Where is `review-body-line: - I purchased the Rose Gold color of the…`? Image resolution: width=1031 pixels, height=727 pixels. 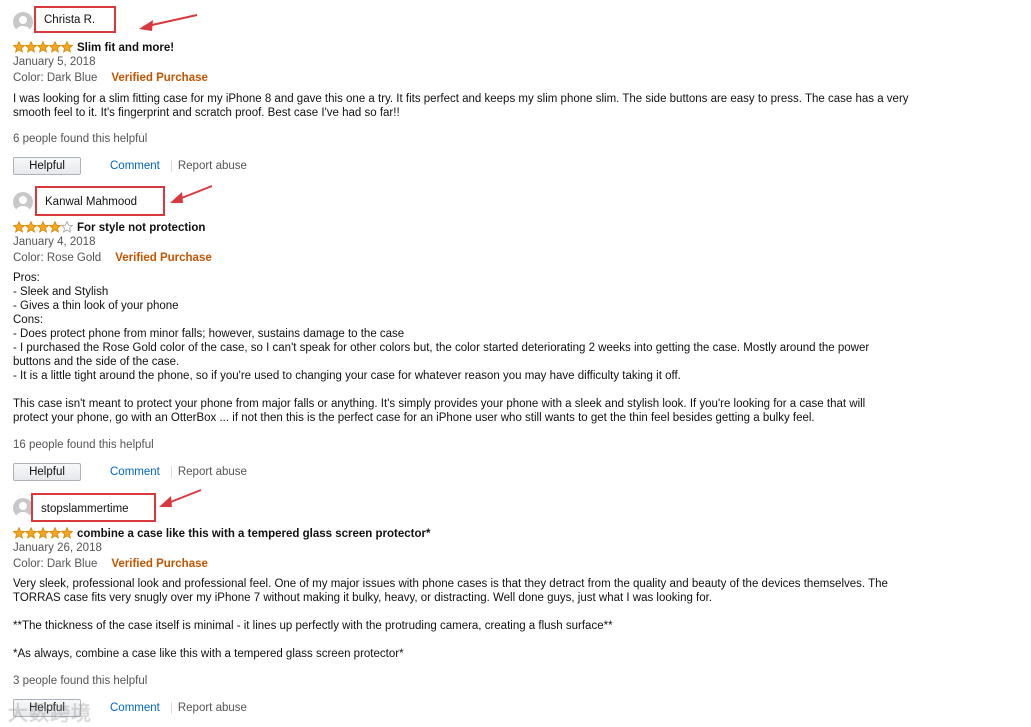 review-body-line: - I purchased the Rose Gold color of the… is located at coordinates (441, 348).